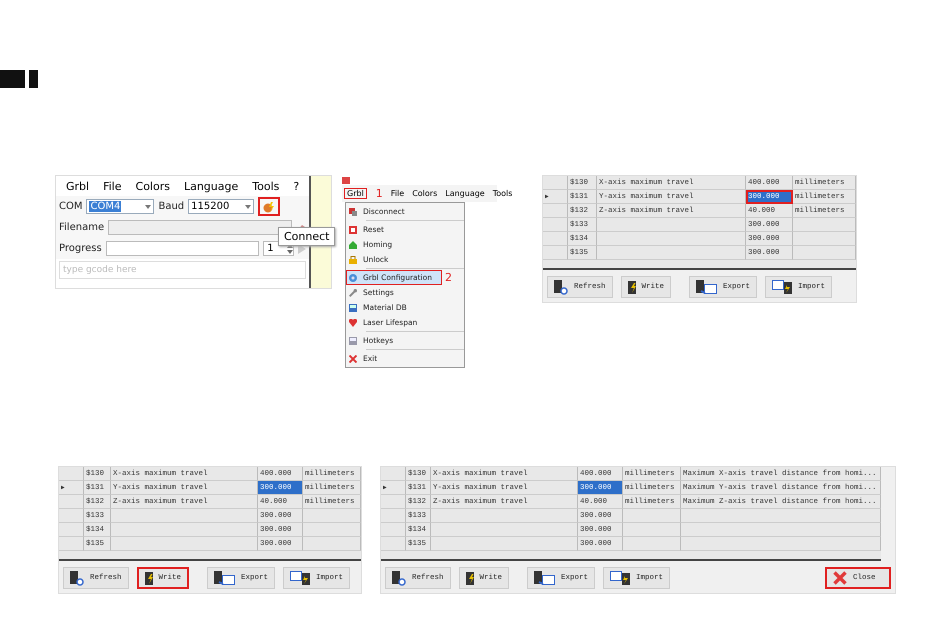 This screenshot has height=633, width=950. What do you see at coordinates (353, 230) in the screenshot?
I see `reset-icon` at bounding box center [353, 230].